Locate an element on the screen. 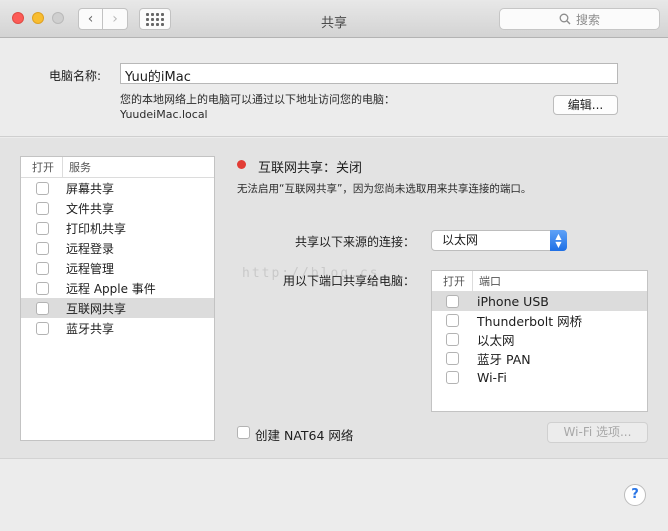 The height and width of the screenshot is (531, 668). share-from-select: 以太网 ▲ ▼ is located at coordinates (499, 240).